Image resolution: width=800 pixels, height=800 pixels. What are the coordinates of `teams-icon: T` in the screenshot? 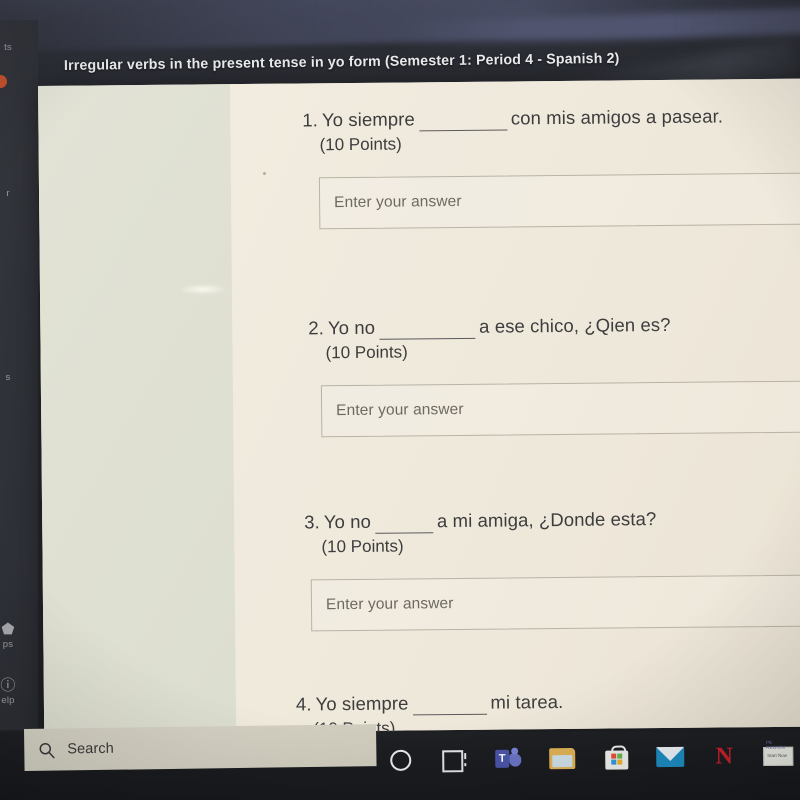 It's located at (508, 759).